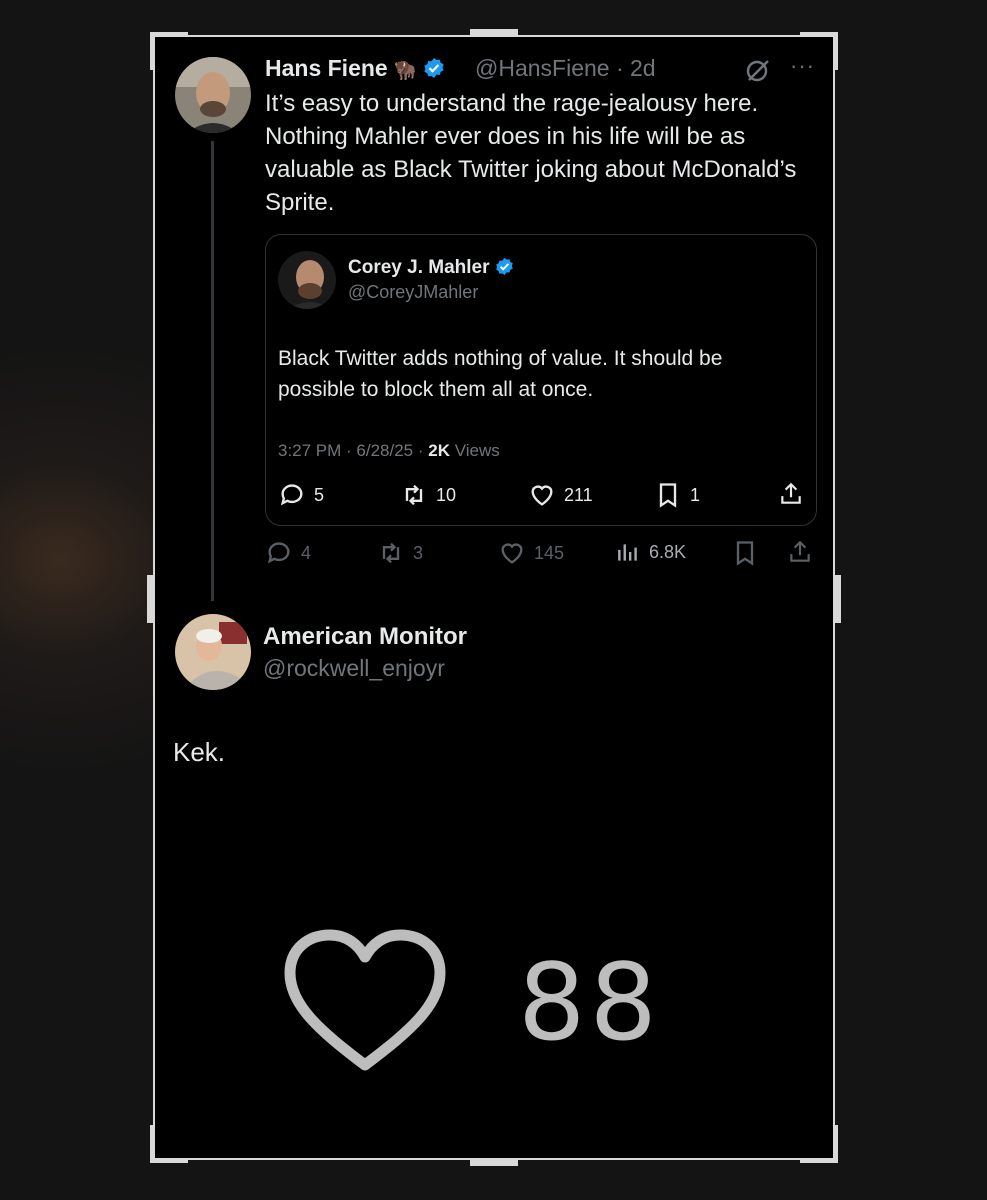 The height and width of the screenshot is (1200, 987). What do you see at coordinates (419, 267) in the screenshot?
I see `quote-author-name-text: Corey J. Mahler` at bounding box center [419, 267].